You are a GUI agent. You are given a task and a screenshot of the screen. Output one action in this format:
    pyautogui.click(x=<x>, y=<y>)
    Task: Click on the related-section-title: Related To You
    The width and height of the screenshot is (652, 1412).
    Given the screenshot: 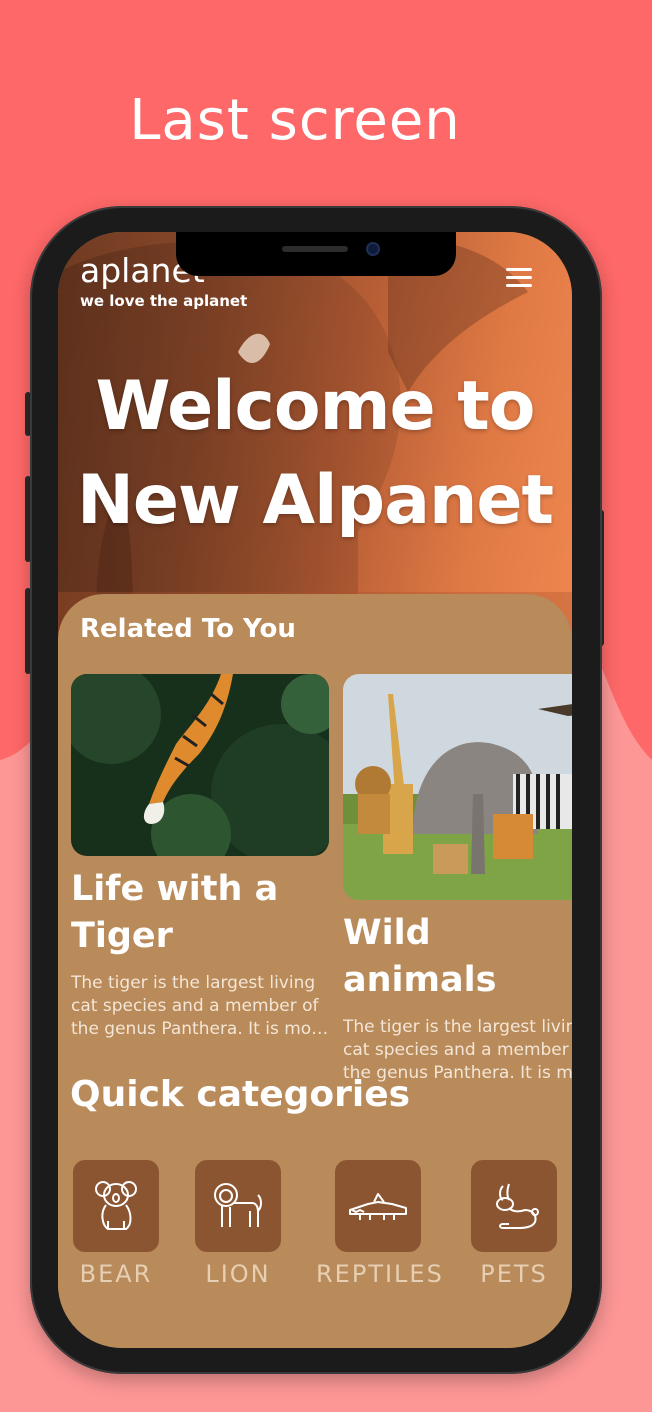 What is the action you would take?
    pyautogui.click(x=188, y=629)
    